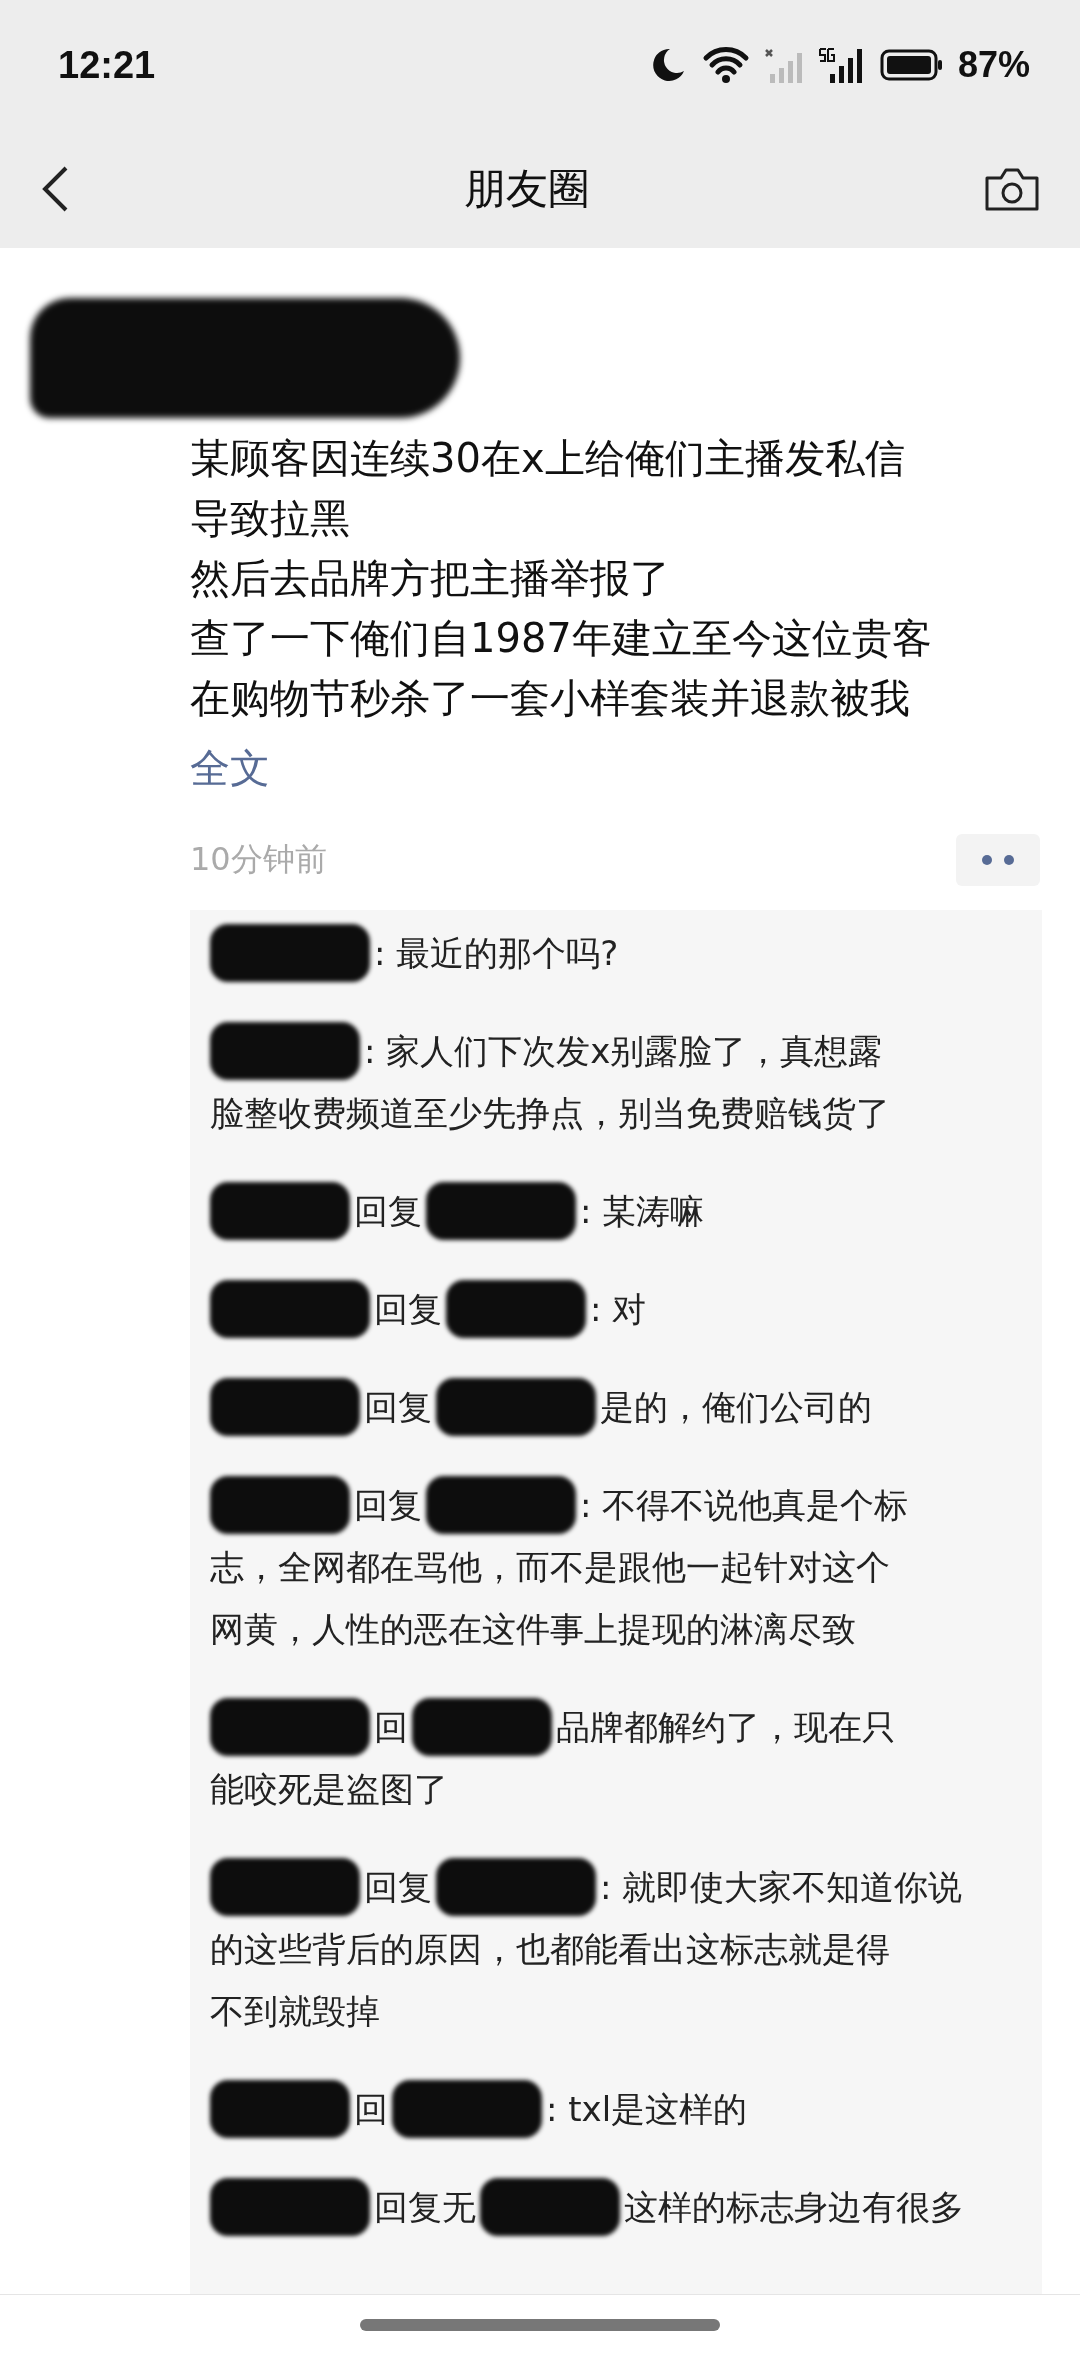 The image size is (1080, 2376). Describe the element at coordinates (270, 518) in the screenshot. I see `post-text: 导致拉黑` at that location.